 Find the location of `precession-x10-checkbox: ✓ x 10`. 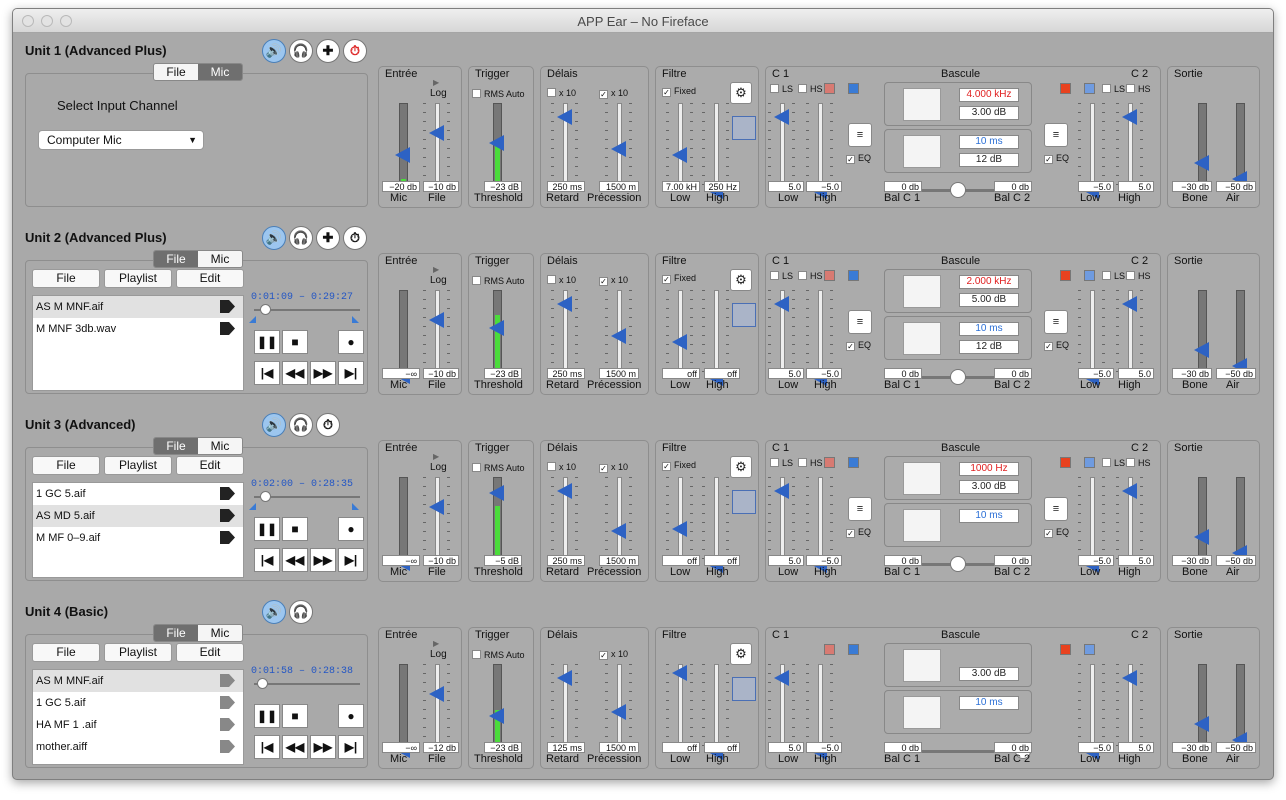

precession-x10-checkbox: ✓ x 10 is located at coordinates (613, 467).